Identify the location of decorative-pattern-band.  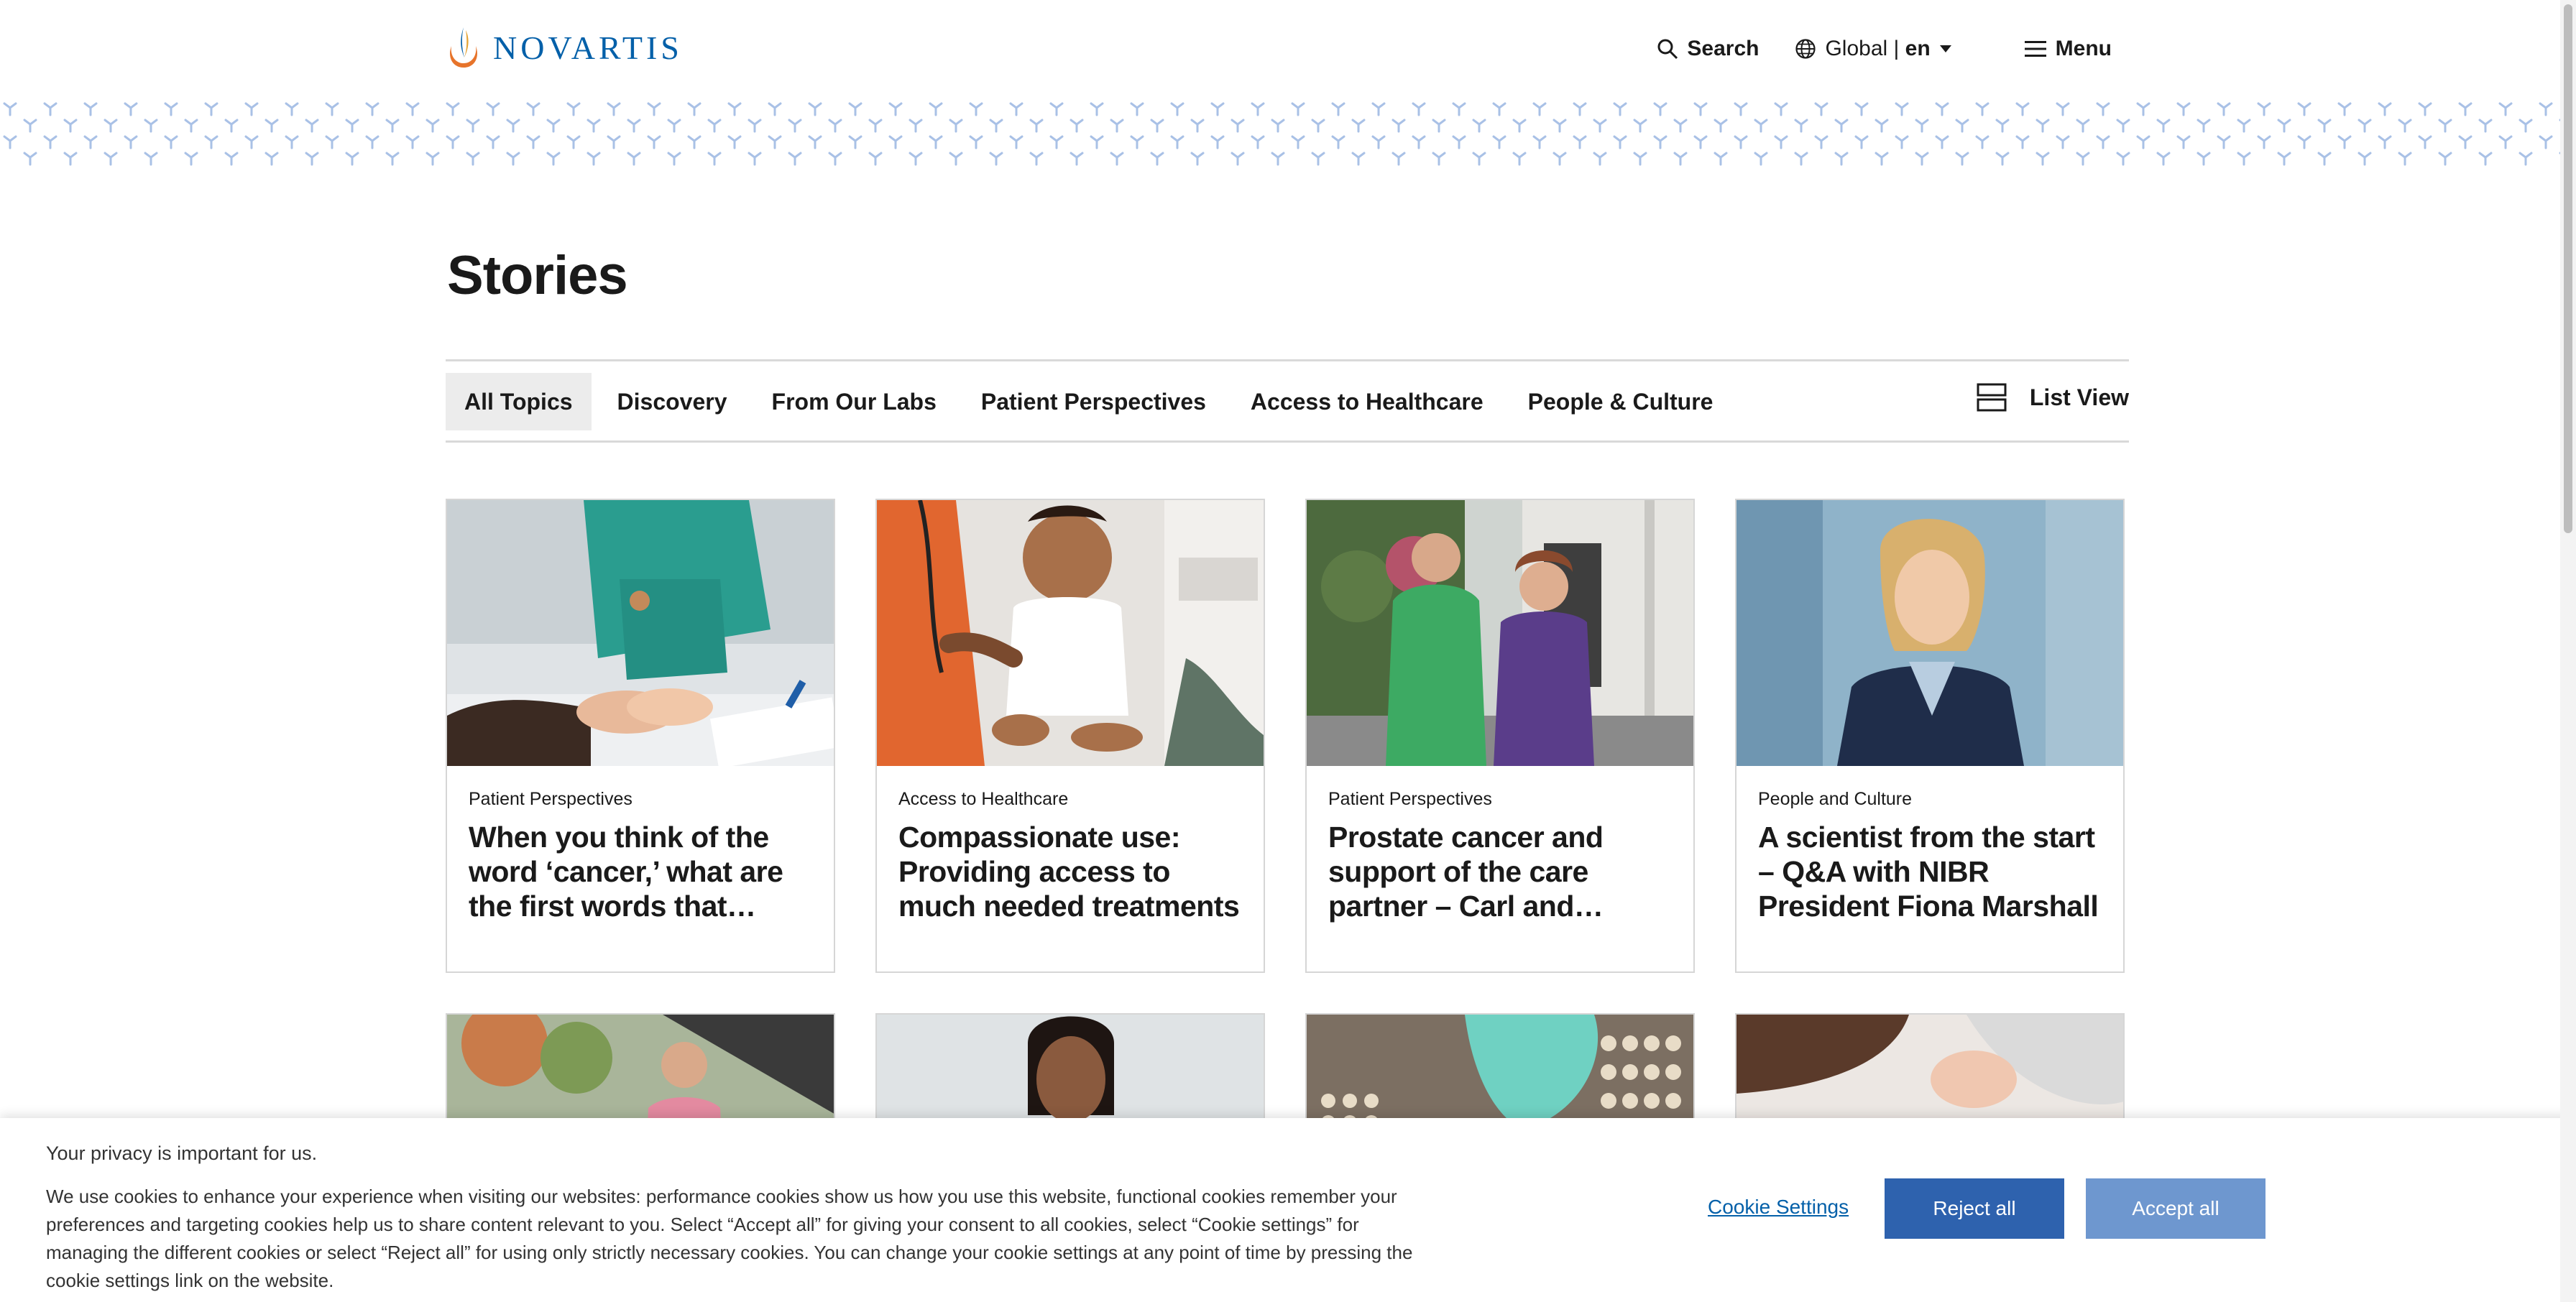
(1288, 134).